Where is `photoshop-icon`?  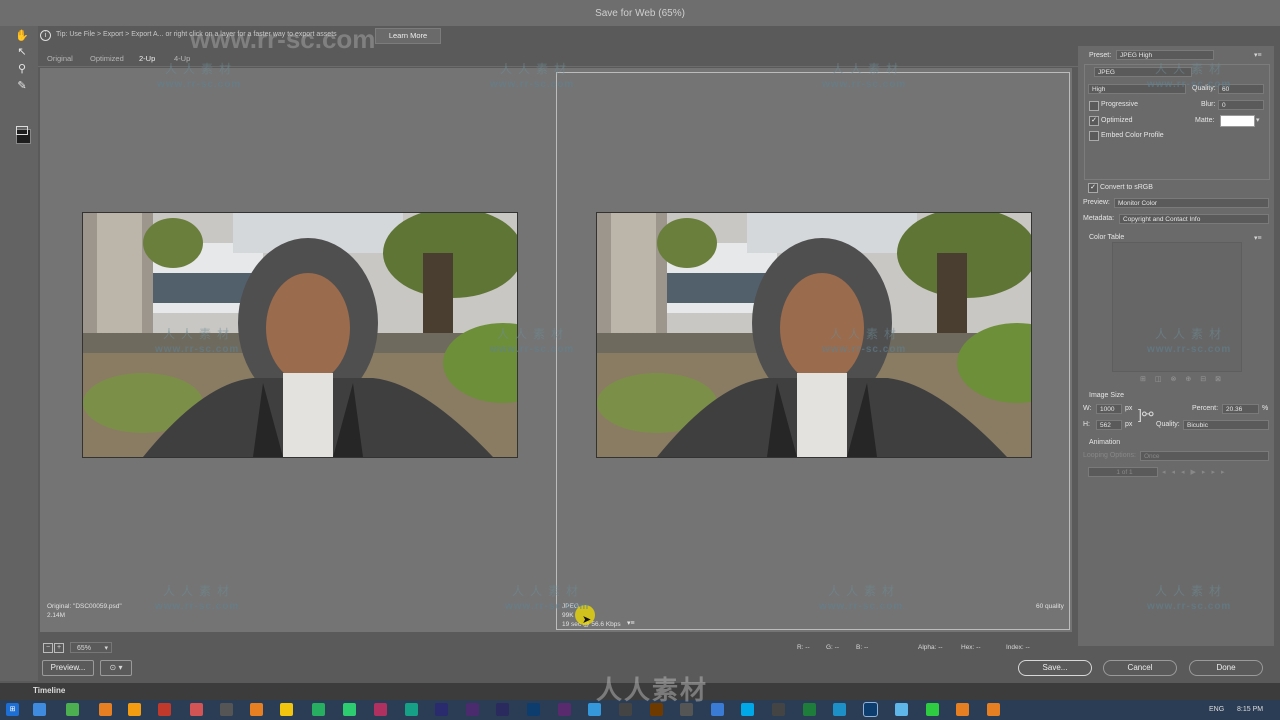
photoshop-icon is located at coordinates (533, 709).